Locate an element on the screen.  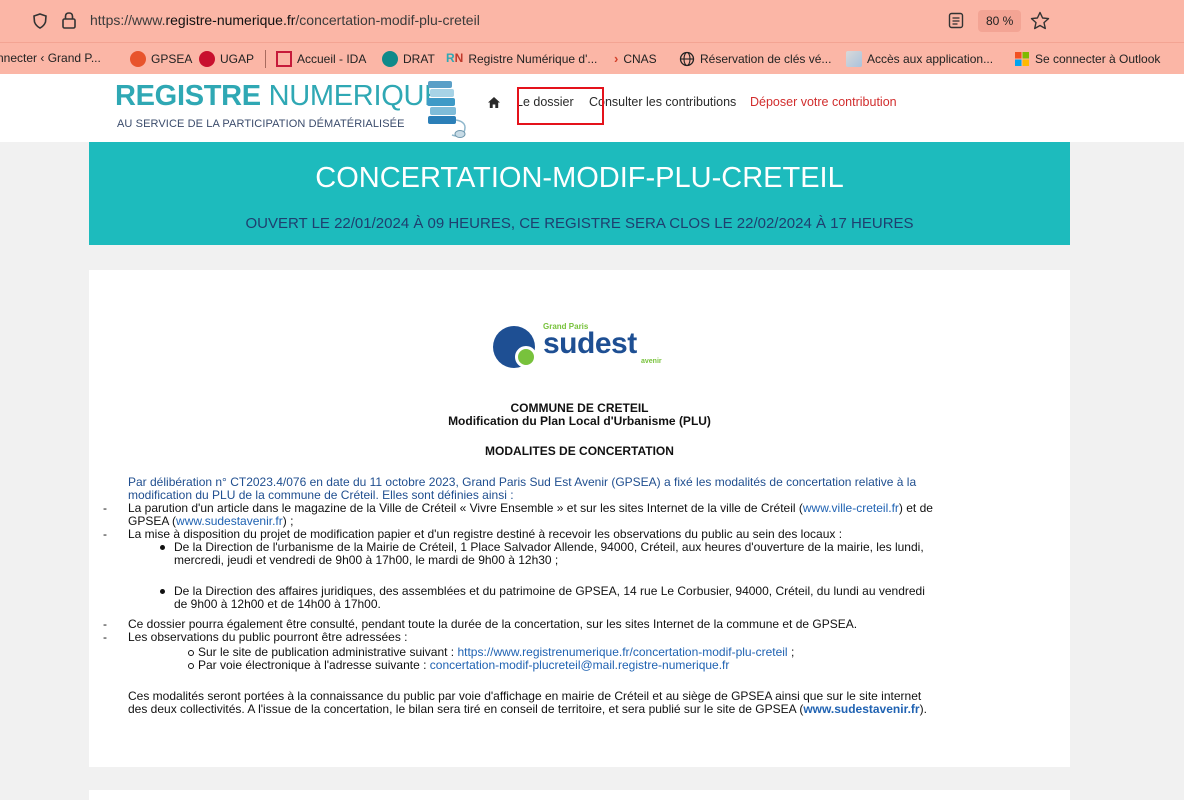
bookmark-star-icon is located at coordinates (1040, 21).